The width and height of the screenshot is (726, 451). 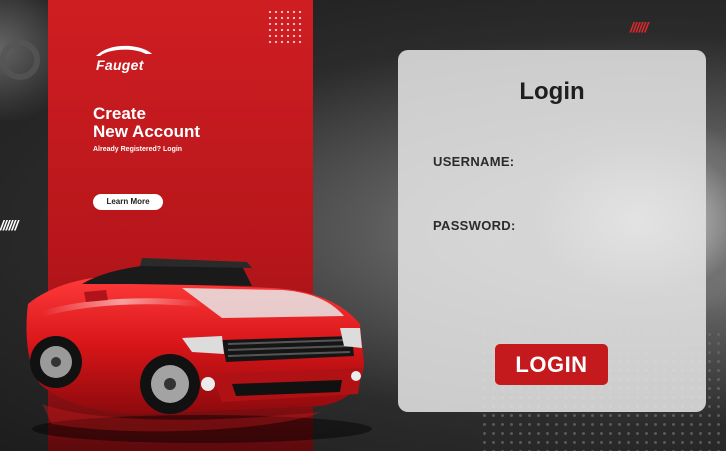 What do you see at coordinates (20, 60) in the screenshot?
I see `background-wheel` at bounding box center [20, 60].